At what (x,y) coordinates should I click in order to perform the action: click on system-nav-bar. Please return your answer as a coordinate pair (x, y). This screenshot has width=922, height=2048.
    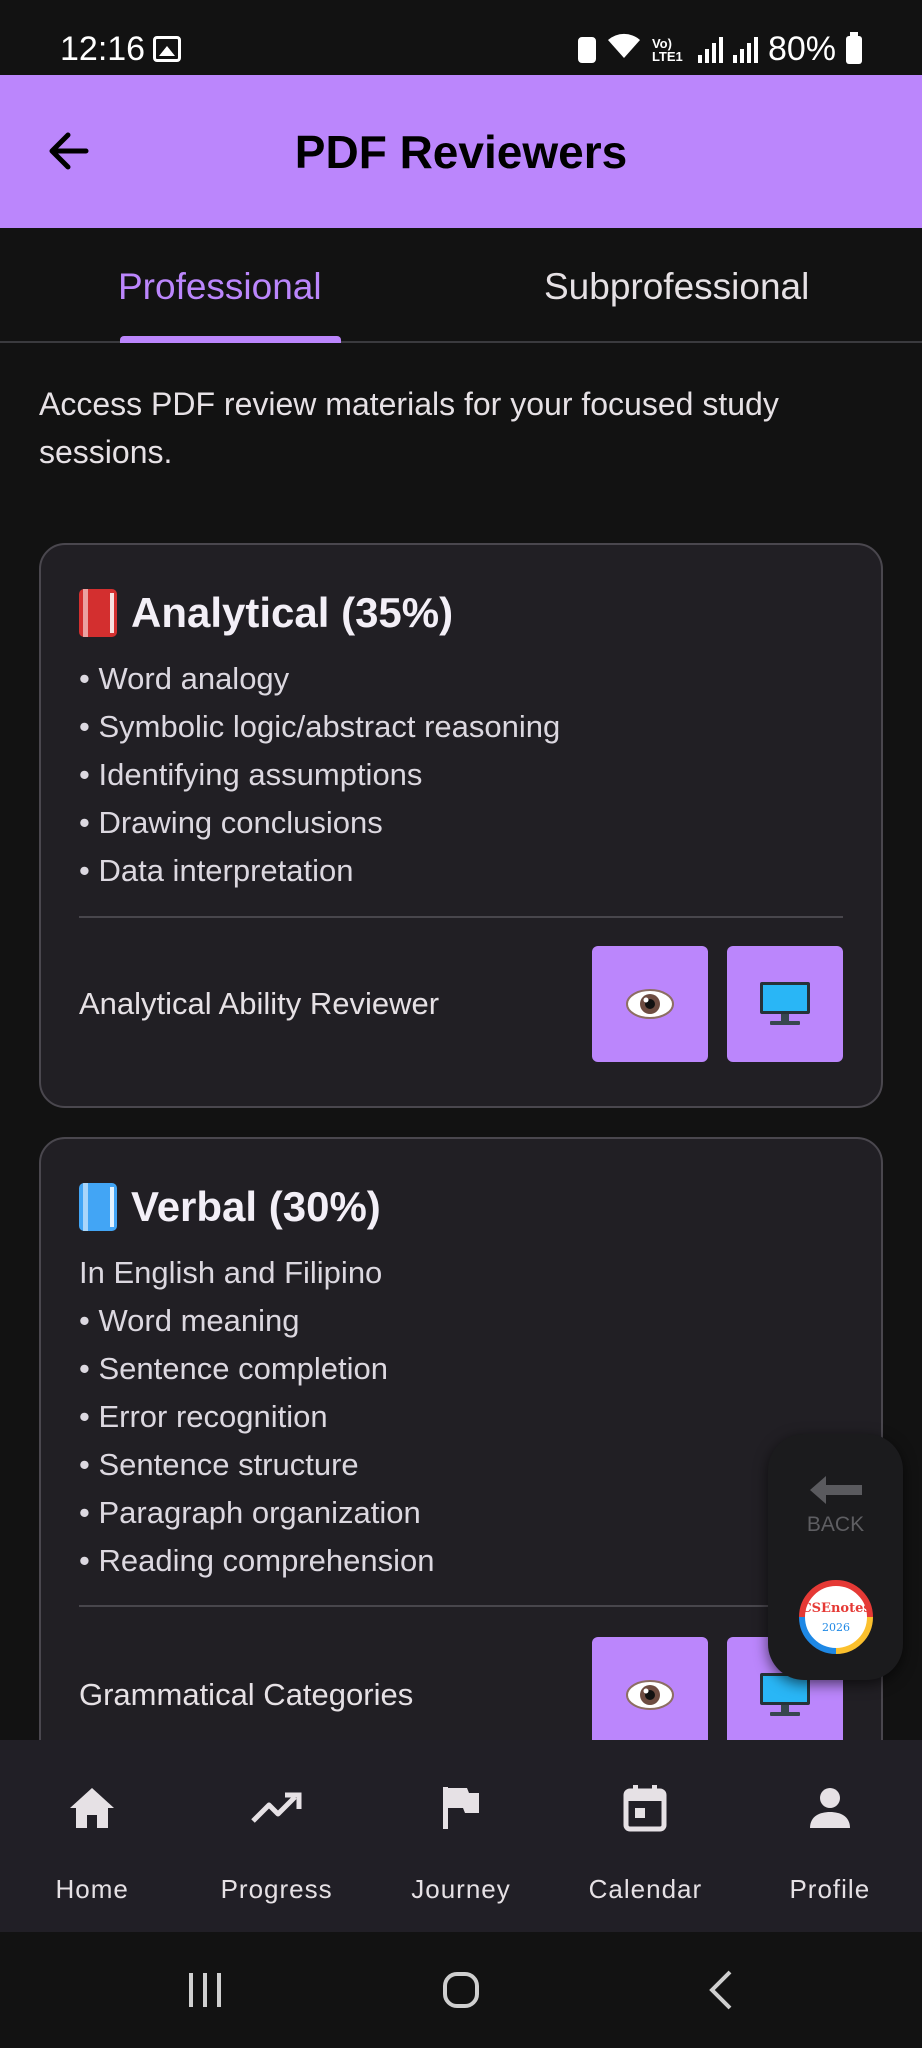
    Looking at the image, I should click on (461, 1990).